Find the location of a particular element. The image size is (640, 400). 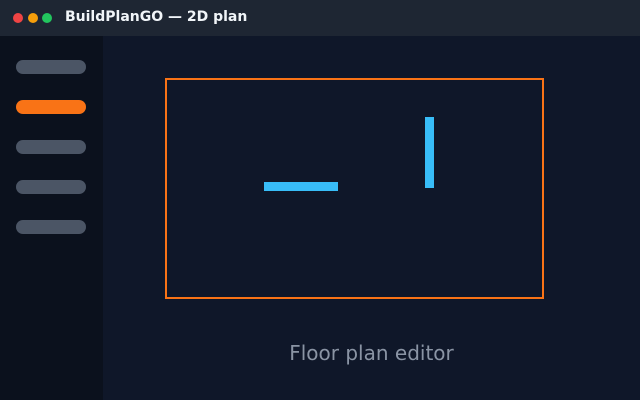

wall-vertical is located at coordinates (429, 152).